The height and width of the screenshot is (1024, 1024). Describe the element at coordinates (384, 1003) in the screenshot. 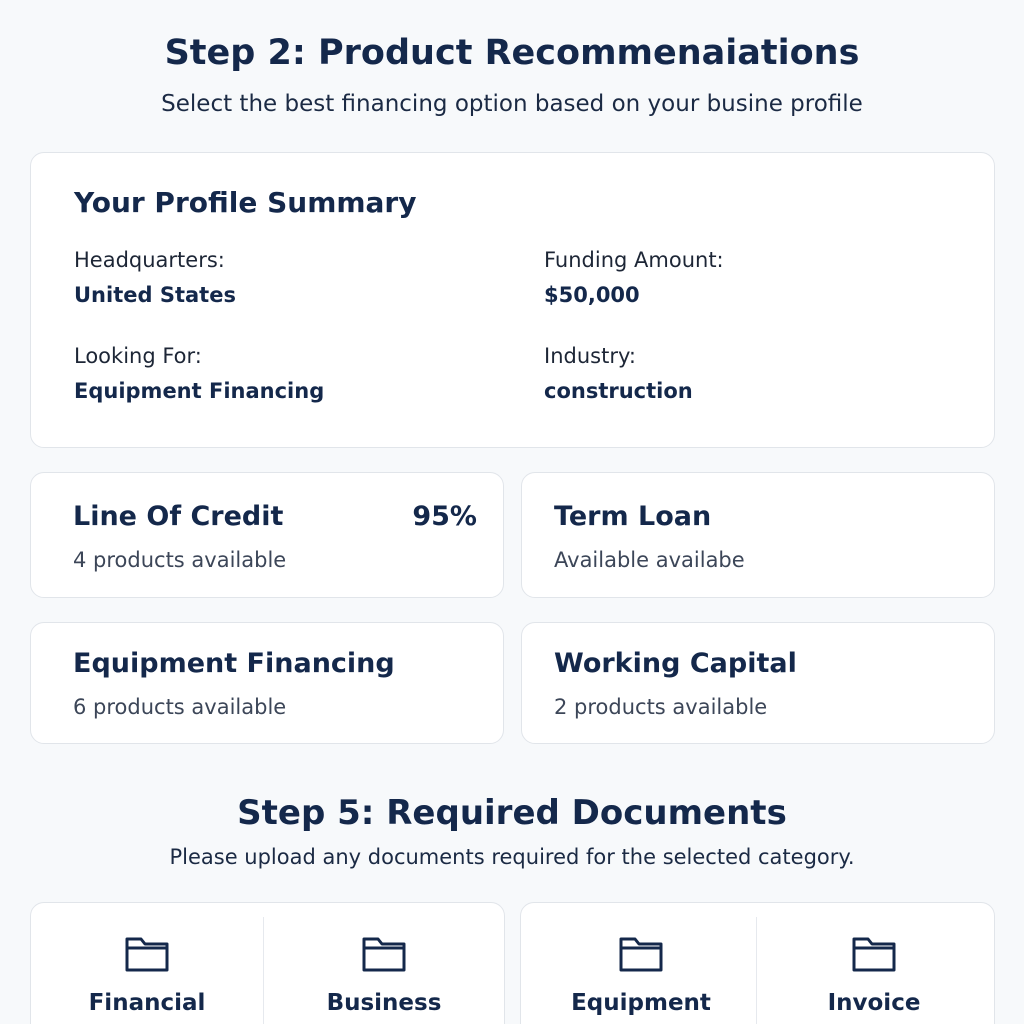

I see `document-label: Business` at that location.